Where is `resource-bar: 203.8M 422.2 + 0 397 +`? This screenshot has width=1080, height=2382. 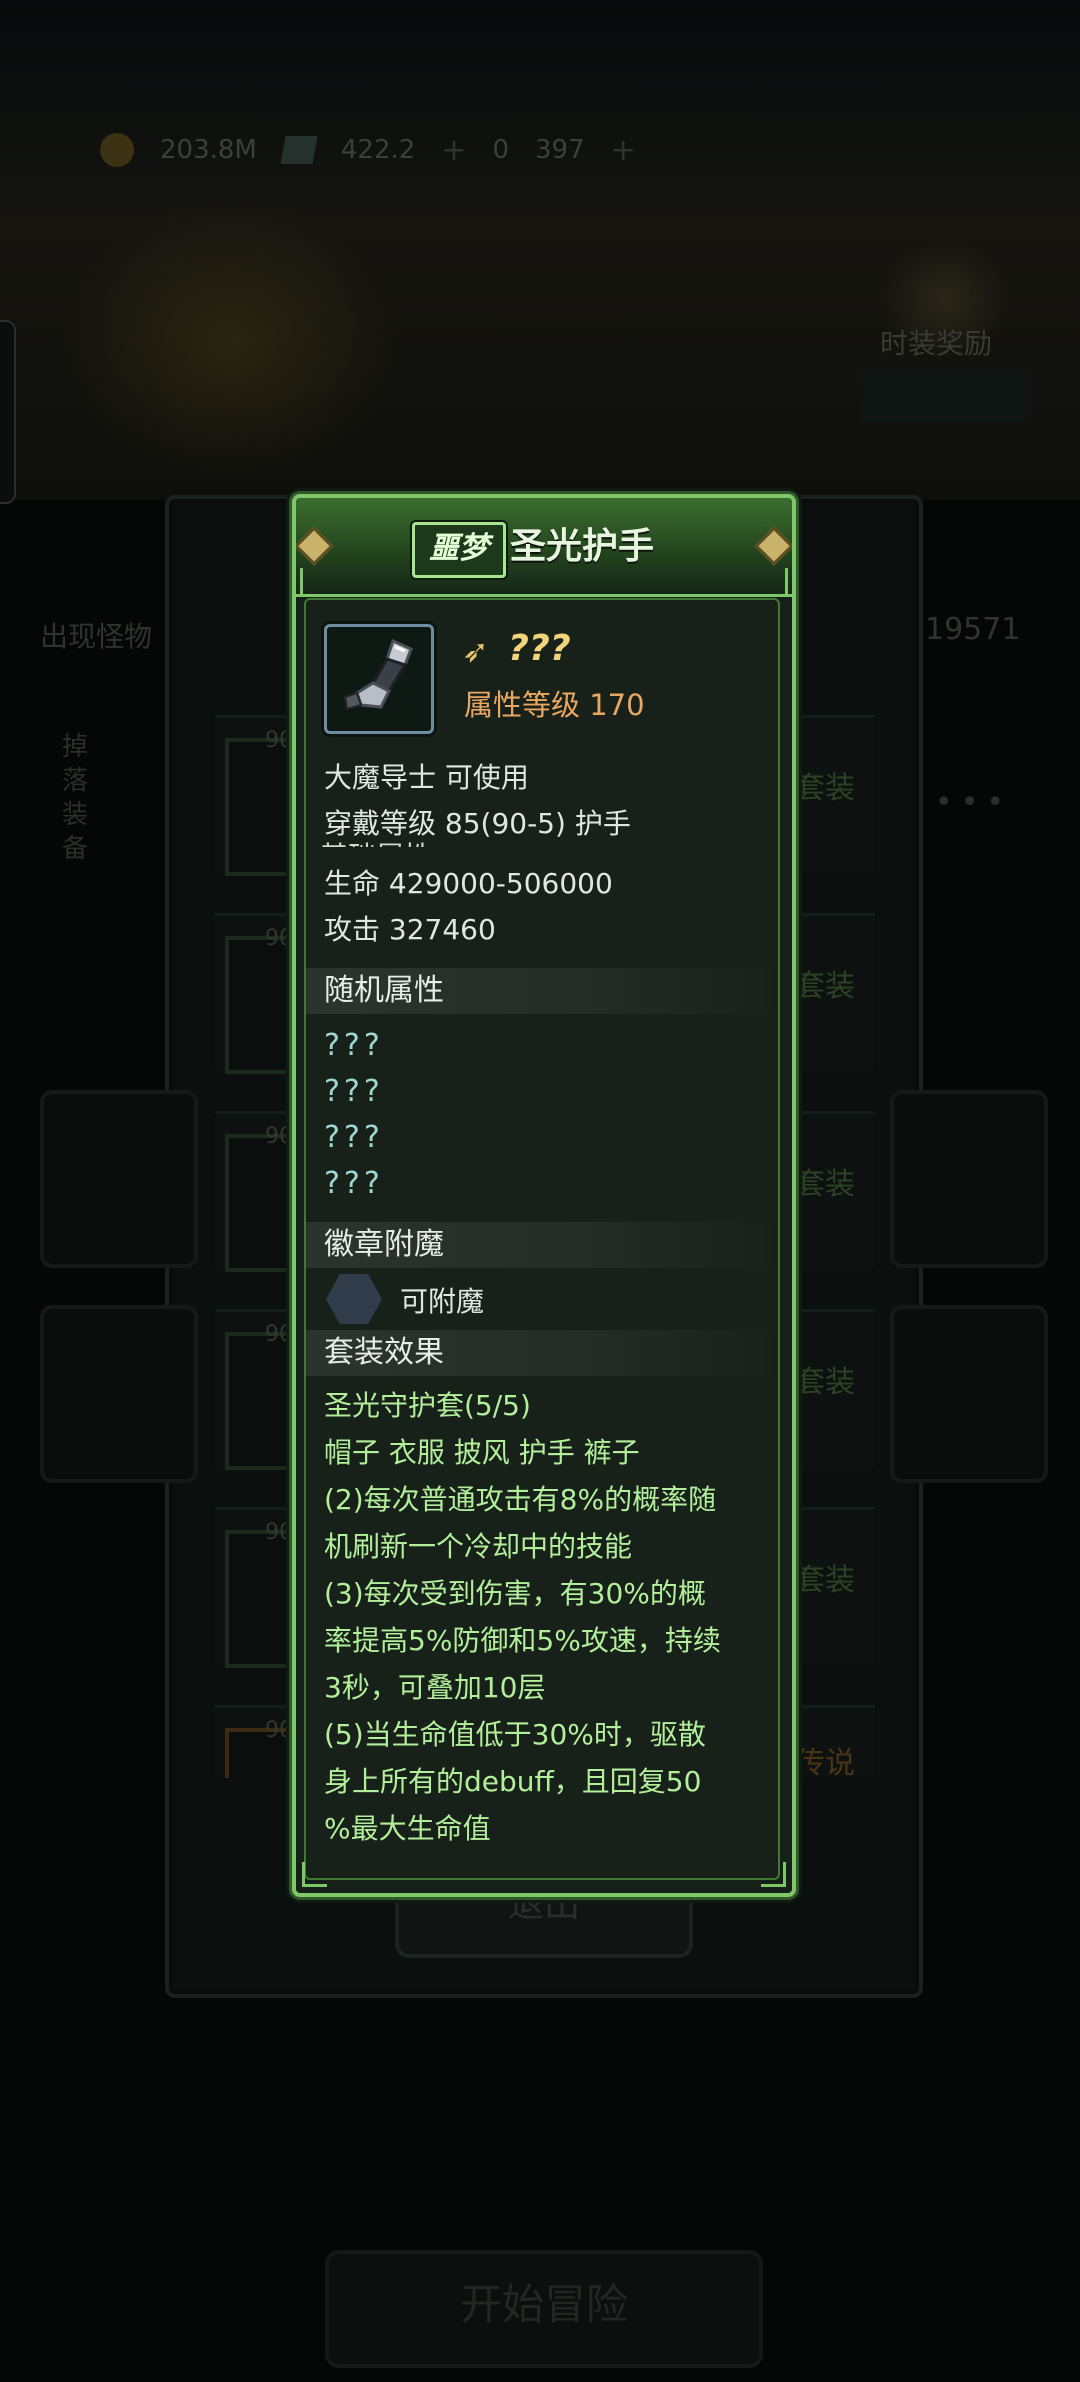 resource-bar: 203.8M 422.2 + 0 397 + is located at coordinates (580, 150).